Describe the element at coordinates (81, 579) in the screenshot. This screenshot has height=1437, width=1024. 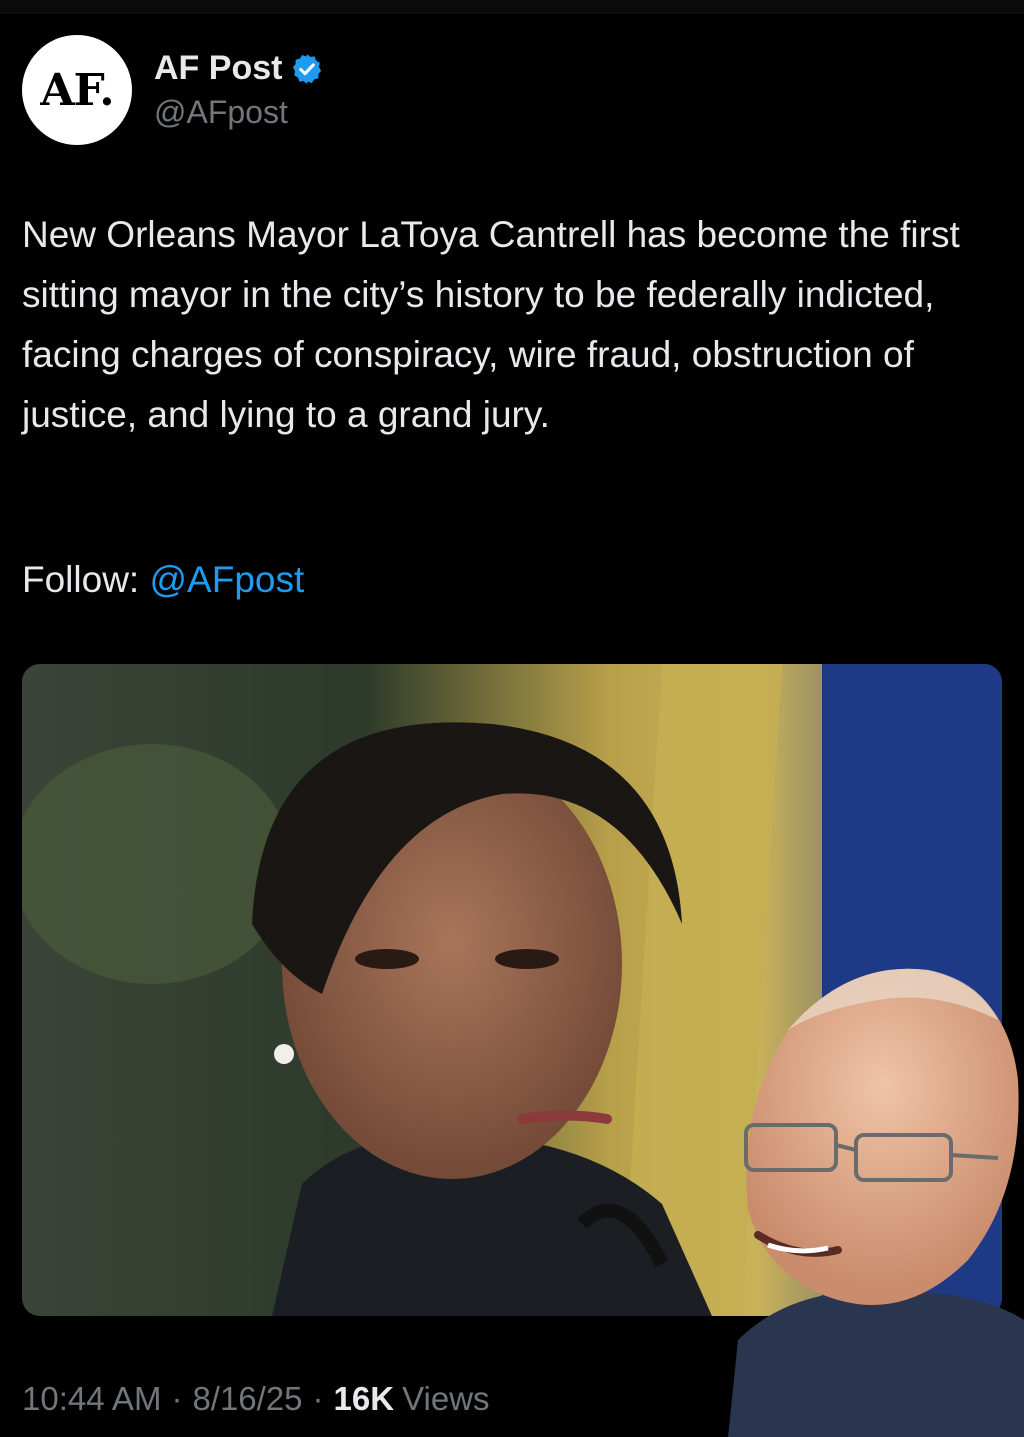
I see `follow-label: Follow:` at that location.